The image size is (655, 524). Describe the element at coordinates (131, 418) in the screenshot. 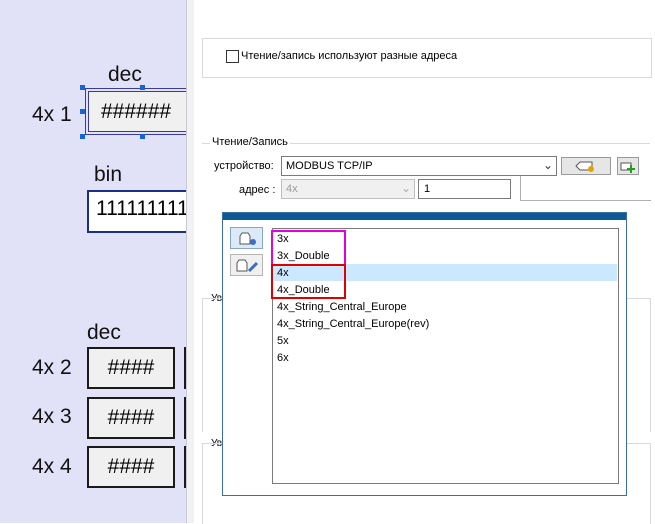

I see `numeric-display-3: ####` at that location.